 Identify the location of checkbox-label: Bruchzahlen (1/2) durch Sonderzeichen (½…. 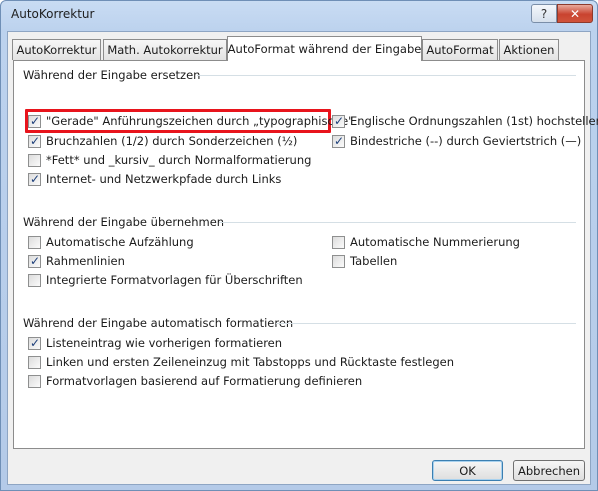
(172, 141).